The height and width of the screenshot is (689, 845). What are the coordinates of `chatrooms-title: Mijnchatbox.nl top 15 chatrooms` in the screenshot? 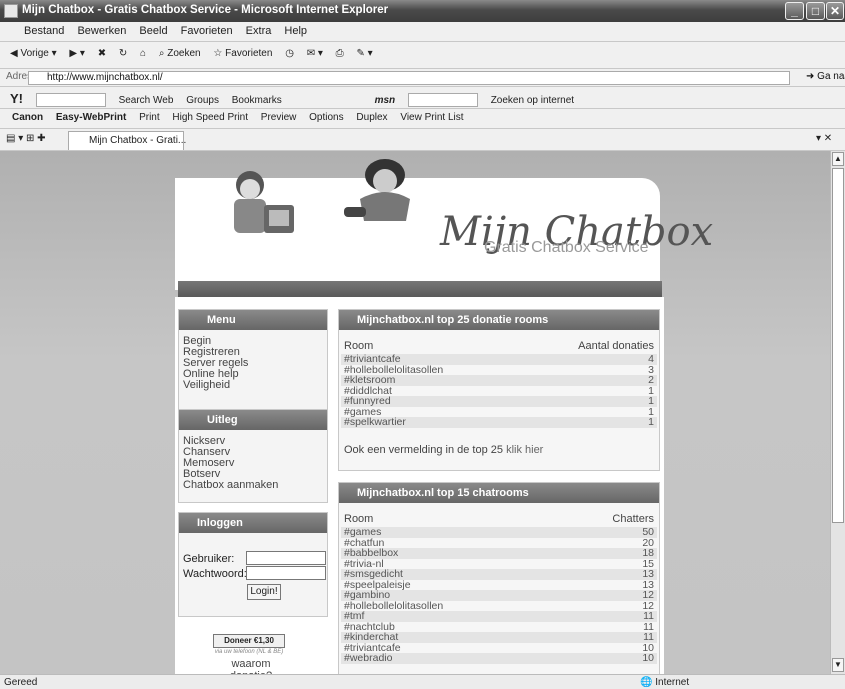 It's located at (499, 493).